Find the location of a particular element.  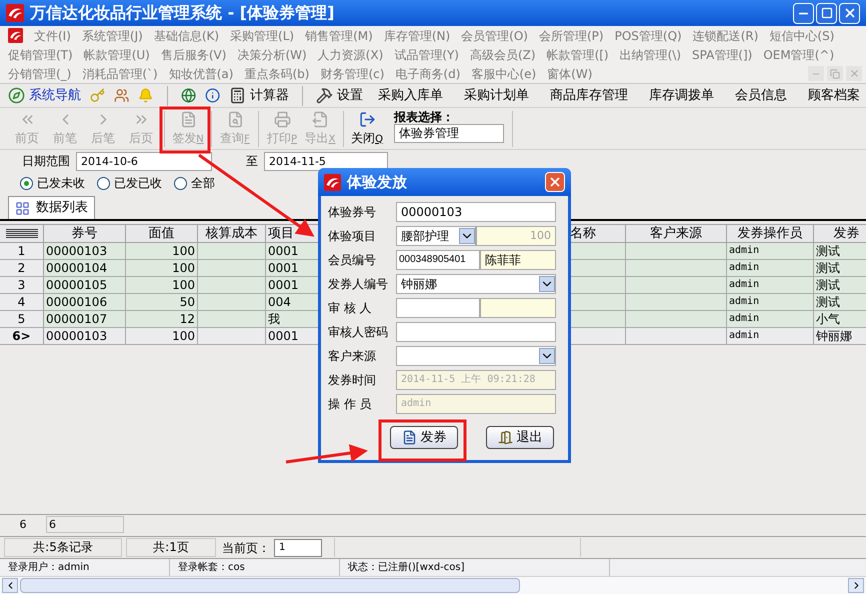

row-header: 5 is located at coordinates (22, 319).